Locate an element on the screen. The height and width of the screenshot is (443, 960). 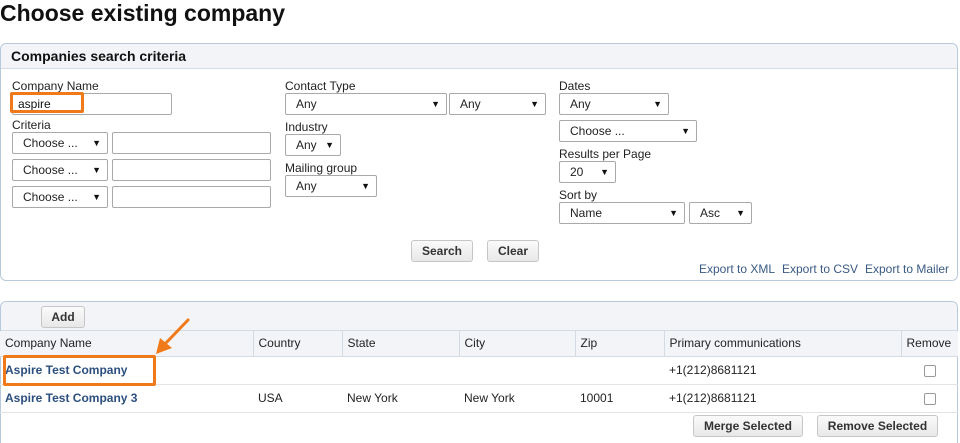
dates-select: Any ▼ is located at coordinates (614, 104).